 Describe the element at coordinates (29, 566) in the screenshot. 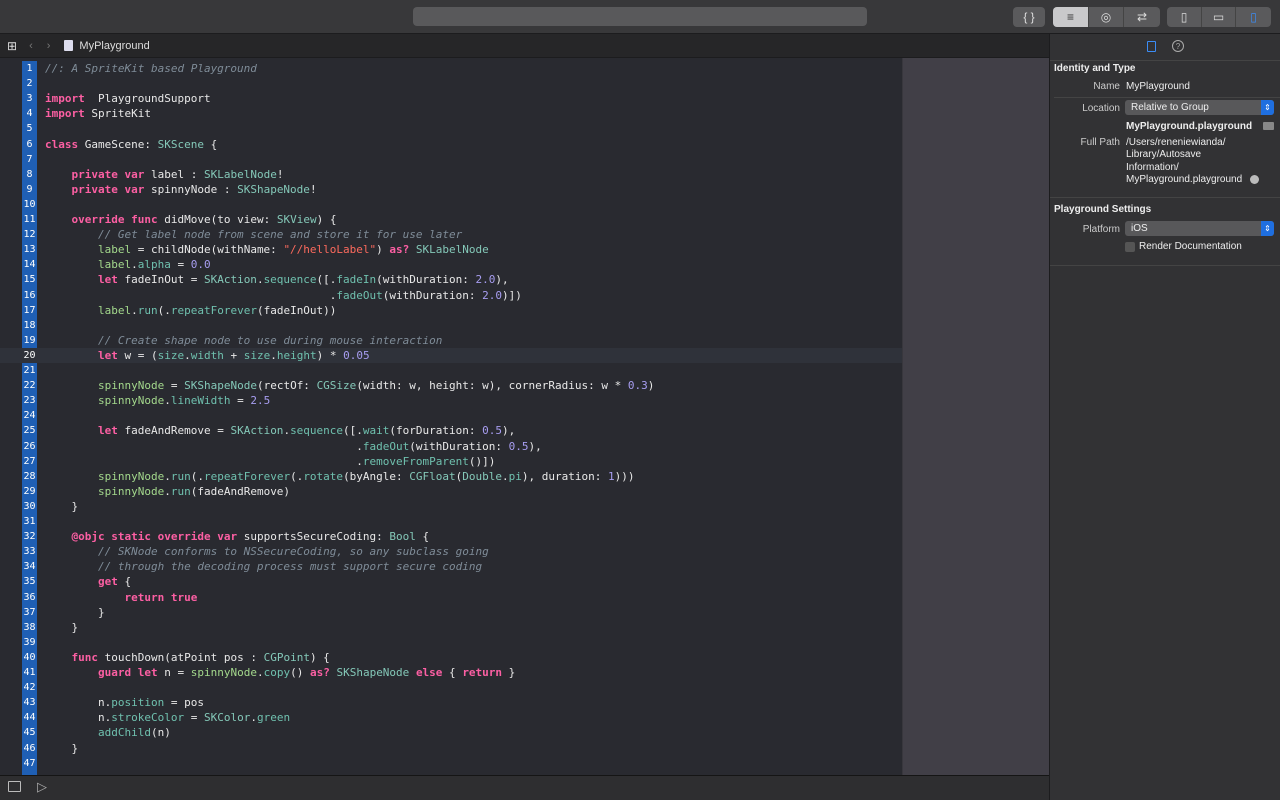

I see `line-number: 34` at that location.